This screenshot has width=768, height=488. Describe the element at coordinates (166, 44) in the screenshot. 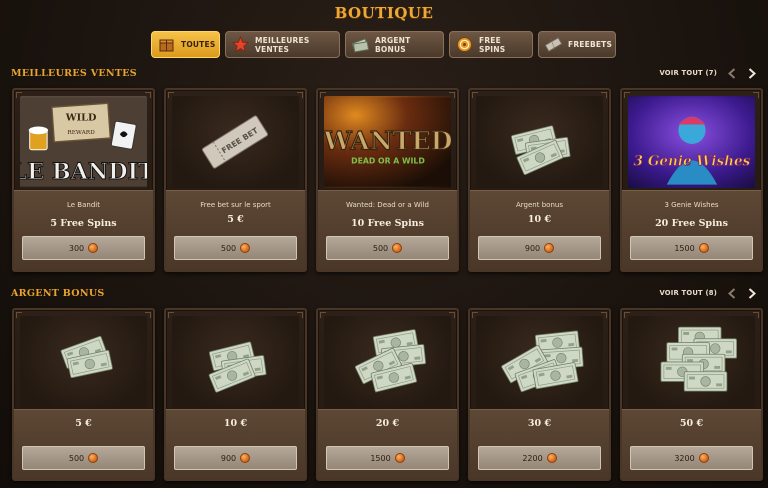

I see `crate-icon` at that location.